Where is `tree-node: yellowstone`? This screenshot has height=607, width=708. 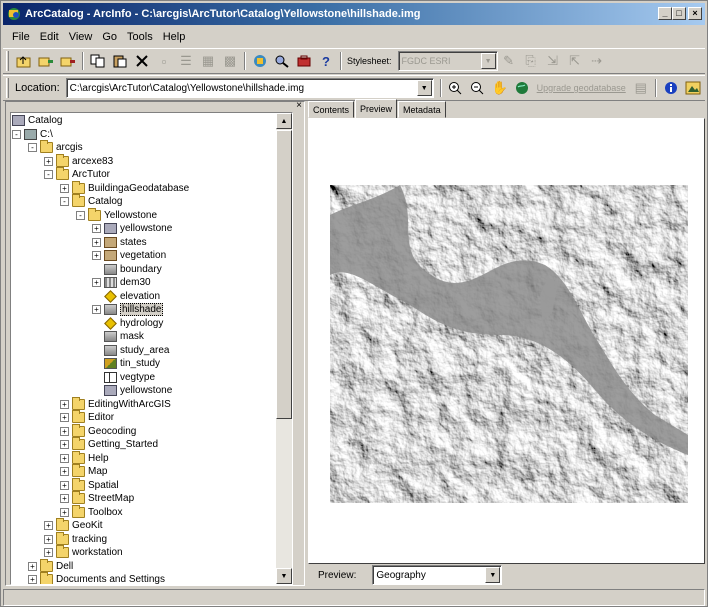 tree-node: yellowstone is located at coordinates (132, 390).